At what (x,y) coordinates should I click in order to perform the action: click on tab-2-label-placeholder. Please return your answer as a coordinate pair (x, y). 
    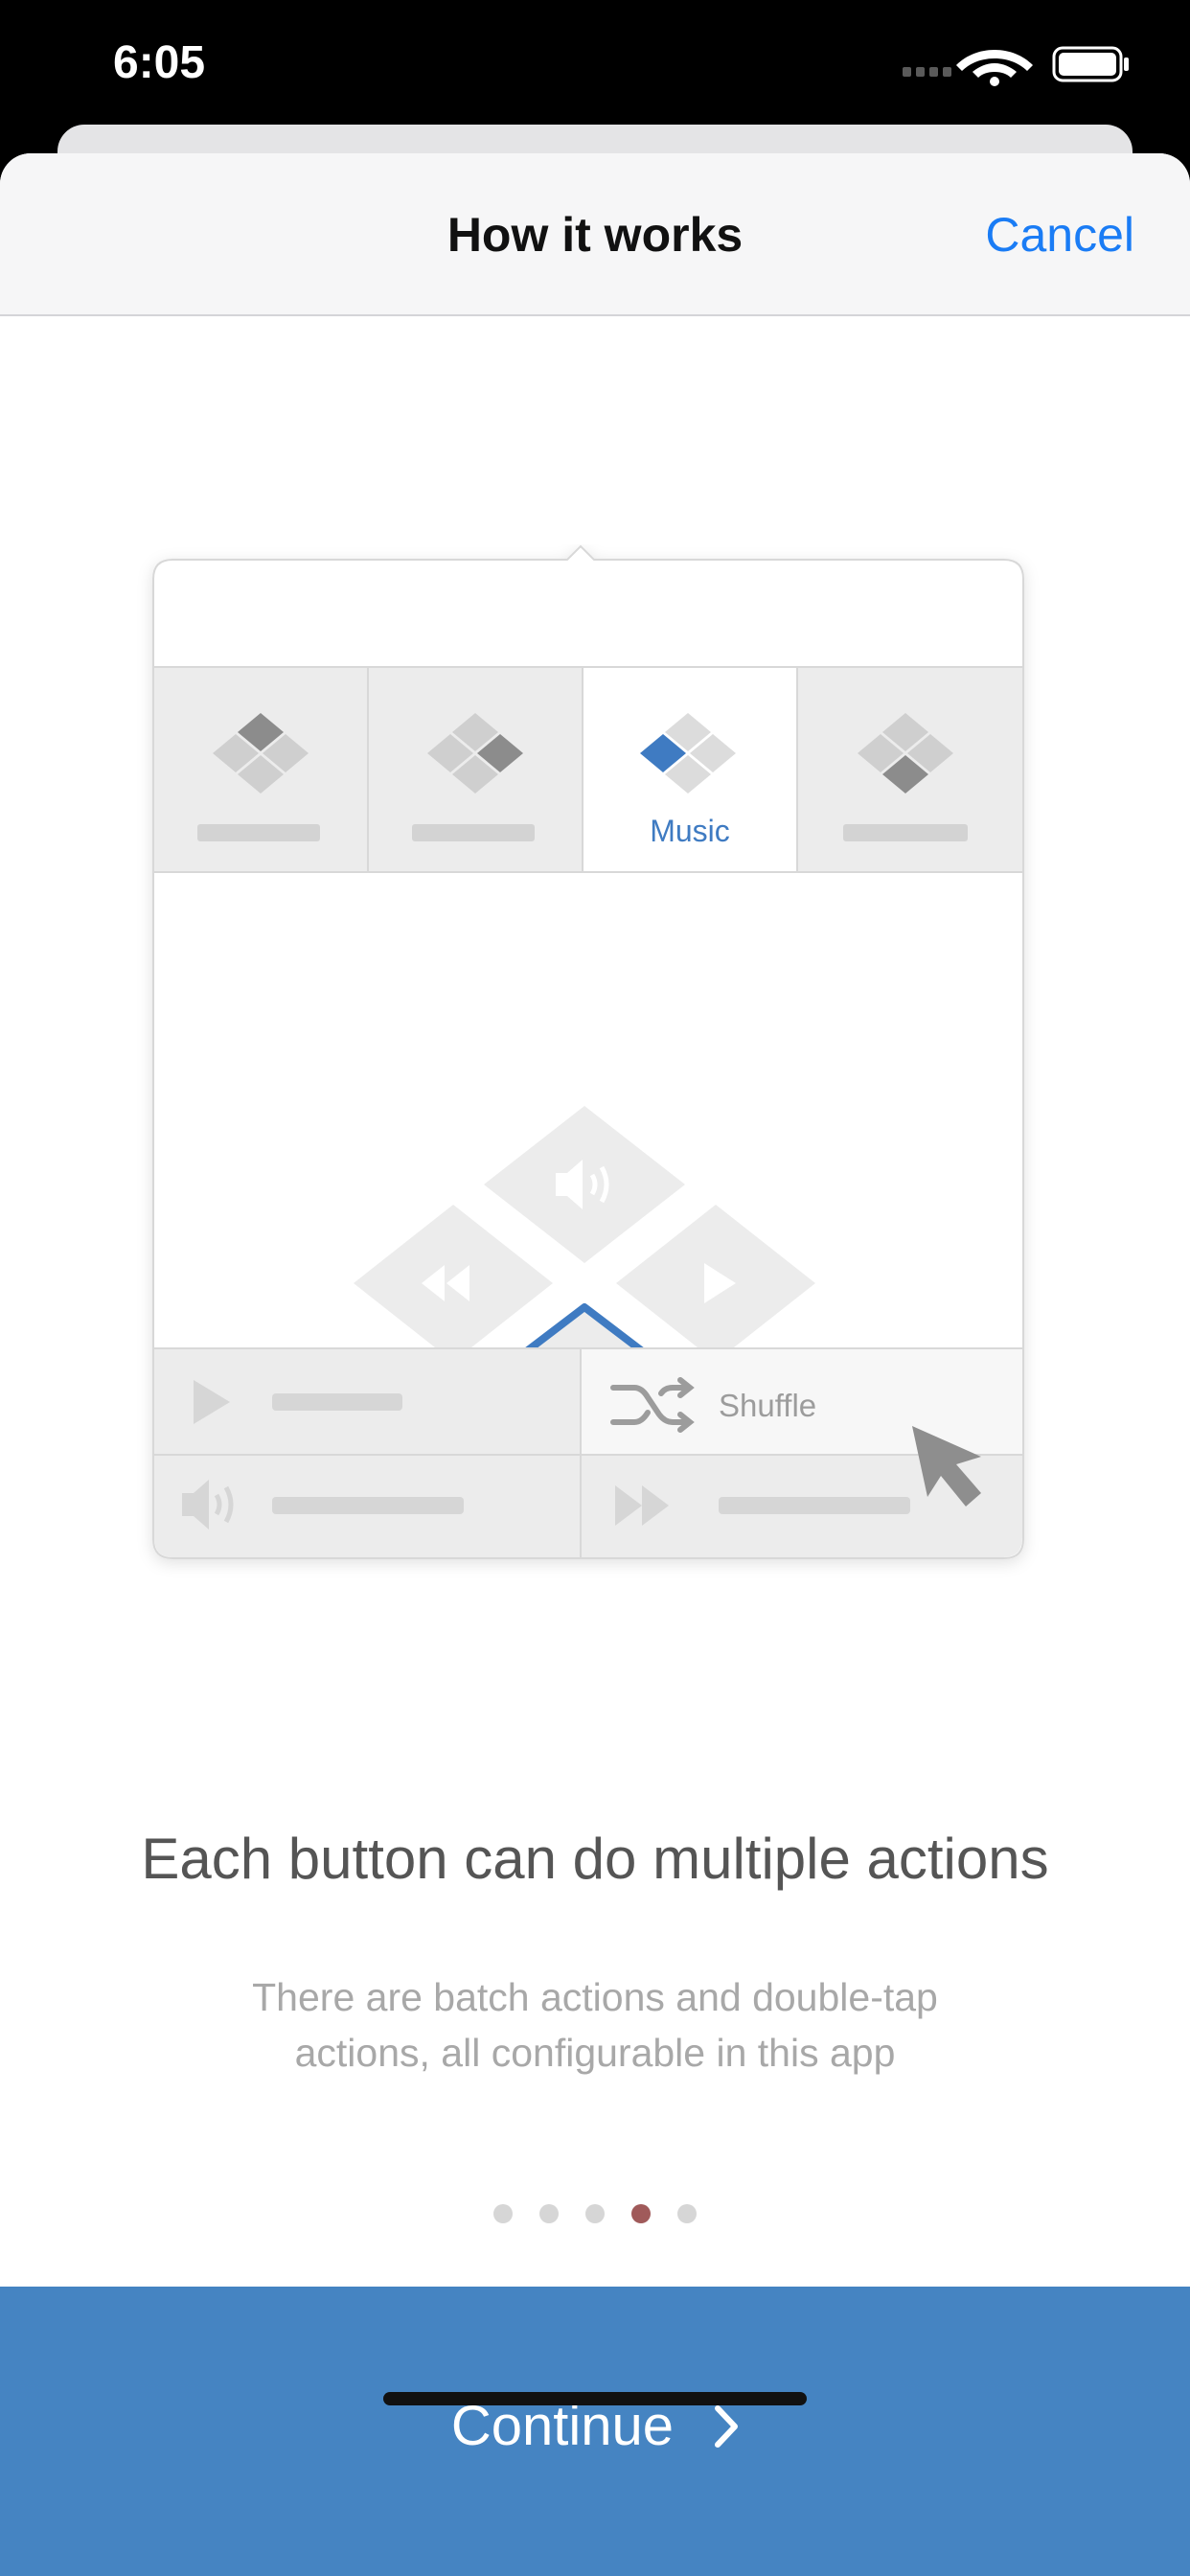
    Looking at the image, I should click on (474, 832).